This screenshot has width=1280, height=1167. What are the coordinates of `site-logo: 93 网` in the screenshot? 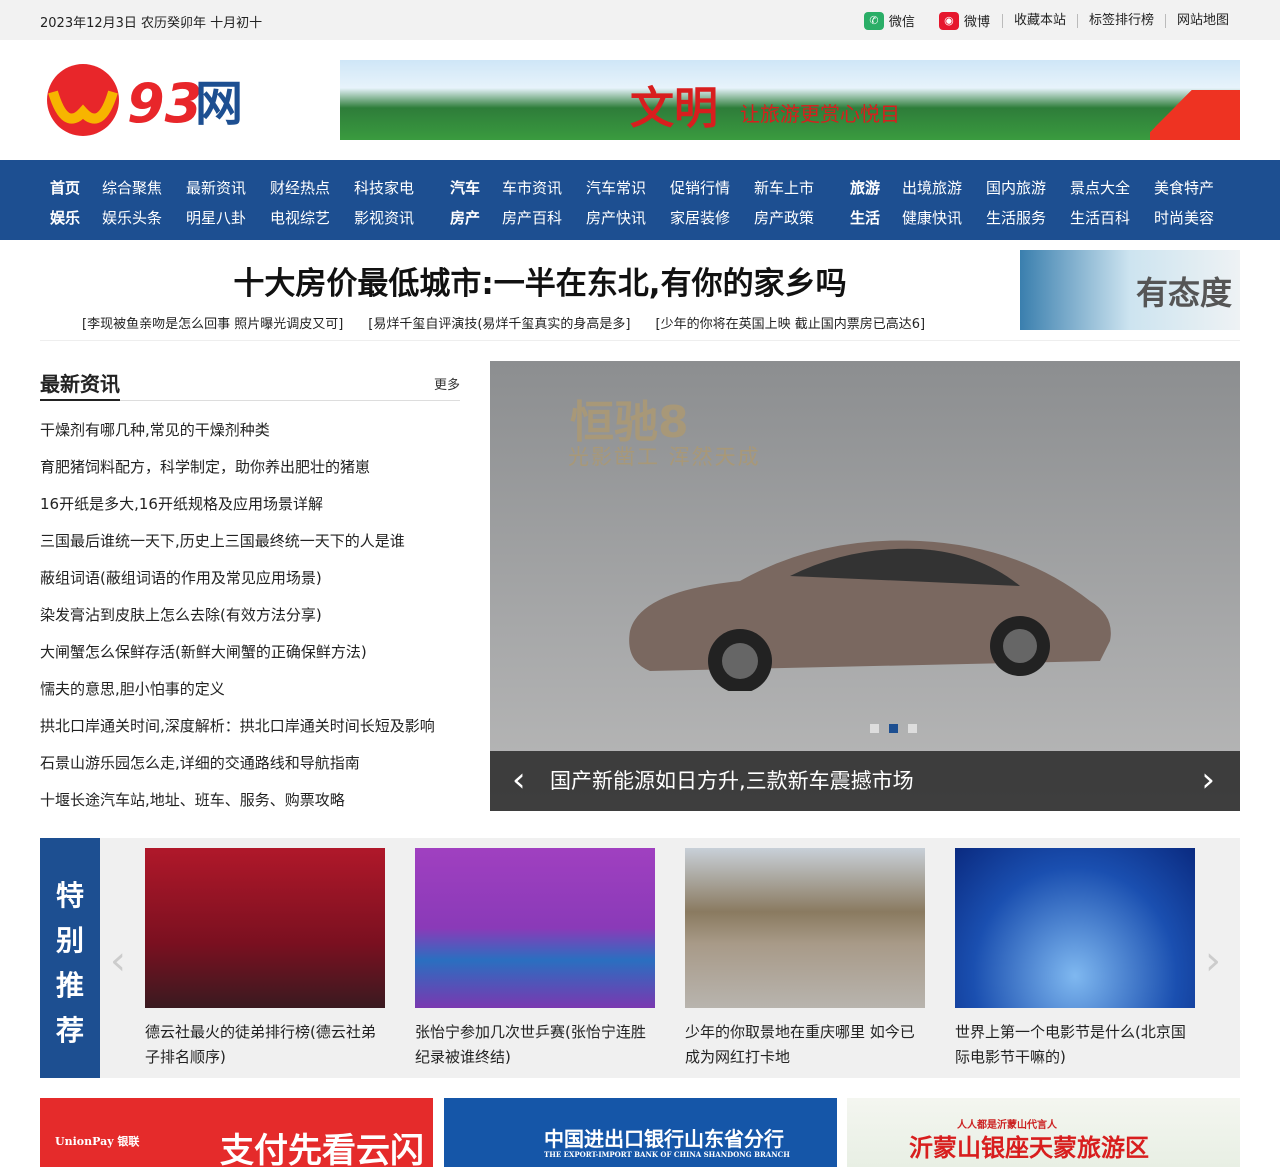 It's located at (155, 99).